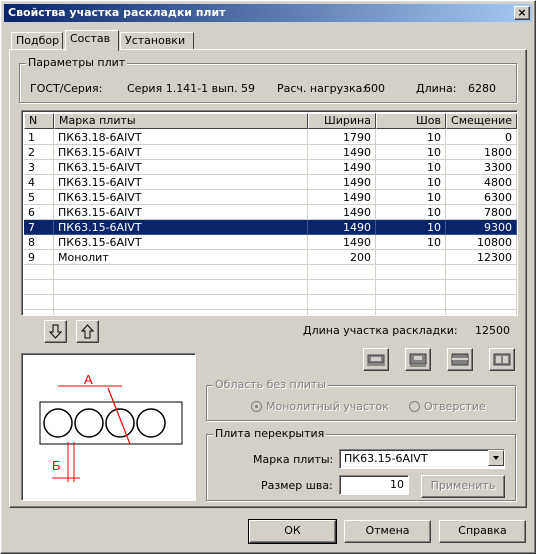 The image size is (536, 554). I want to click on table-cell: 200, so click(342, 257).